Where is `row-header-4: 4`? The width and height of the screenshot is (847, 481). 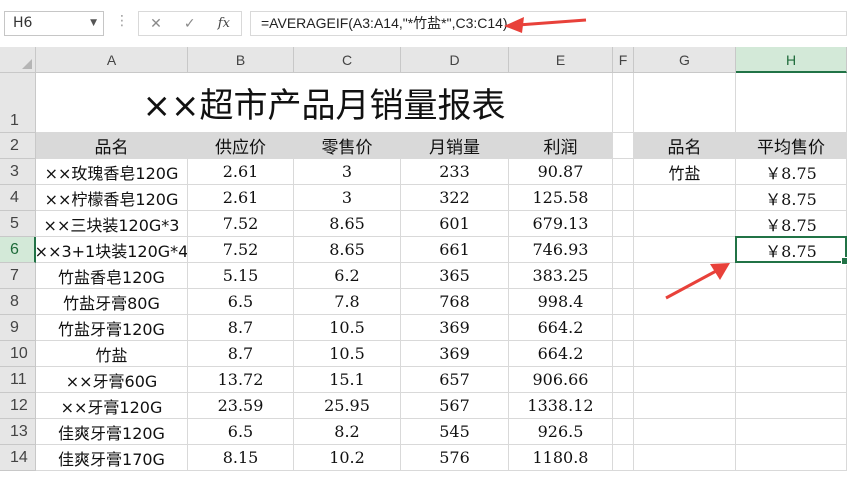 row-header-4: 4 is located at coordinates (18, 198).